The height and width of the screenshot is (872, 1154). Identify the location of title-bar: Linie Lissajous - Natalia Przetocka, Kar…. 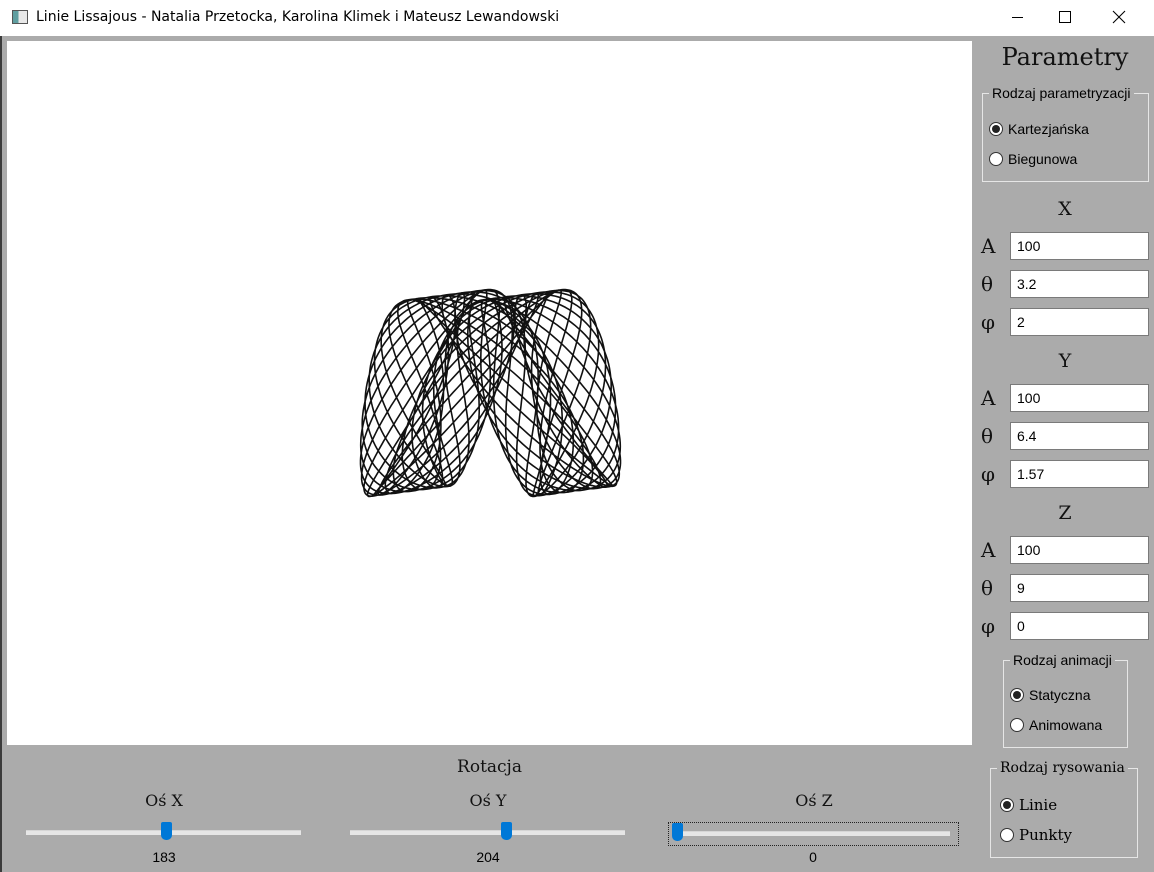
(577, 18).